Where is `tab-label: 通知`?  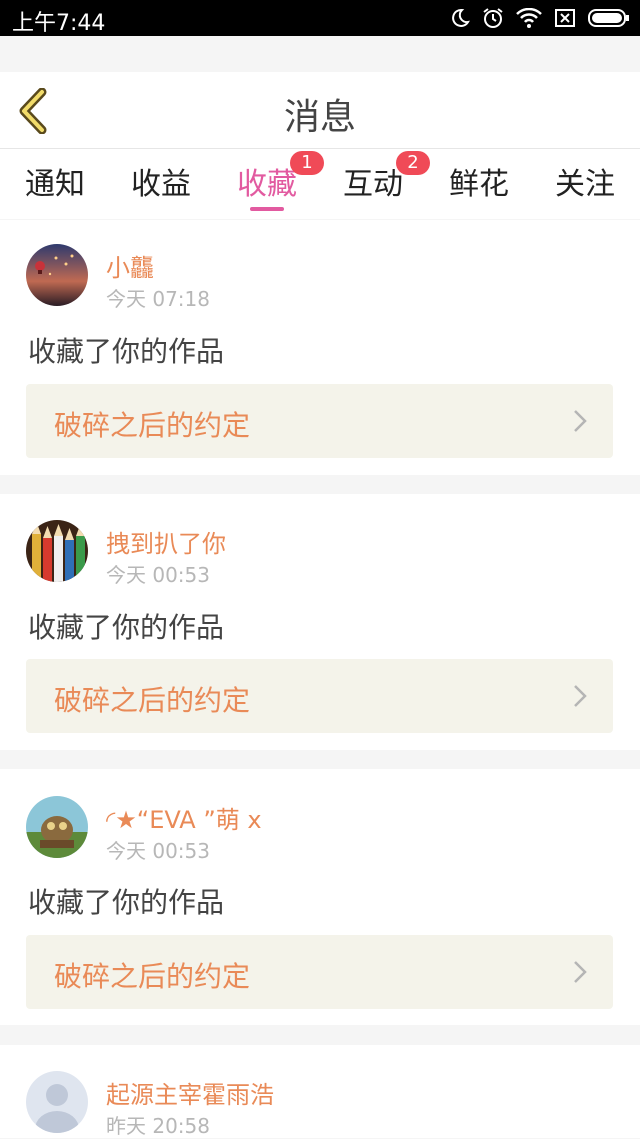
tab-label: 通知 is located at coordinates (55, 184).